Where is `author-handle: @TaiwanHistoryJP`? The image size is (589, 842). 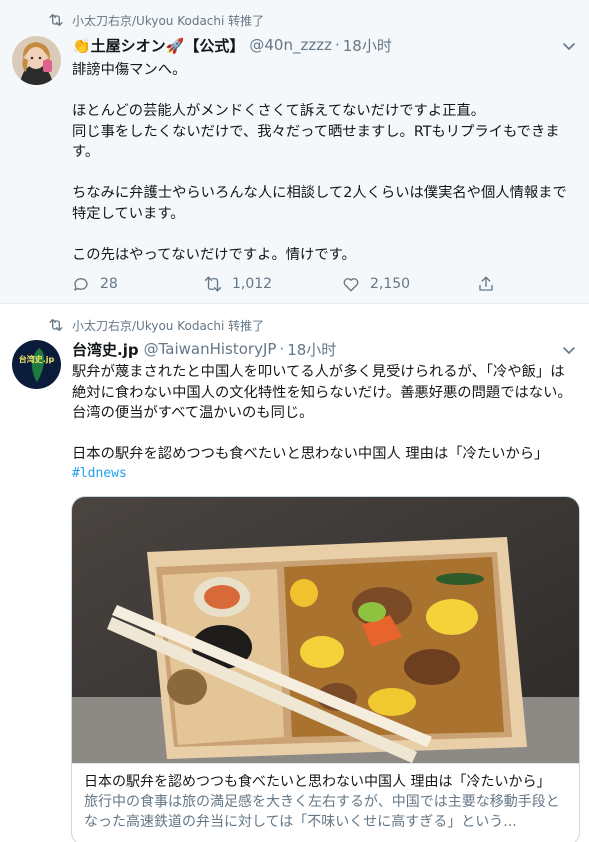 author-handle: @TaiwanHistoryJP is located at coordinates (210, 349).